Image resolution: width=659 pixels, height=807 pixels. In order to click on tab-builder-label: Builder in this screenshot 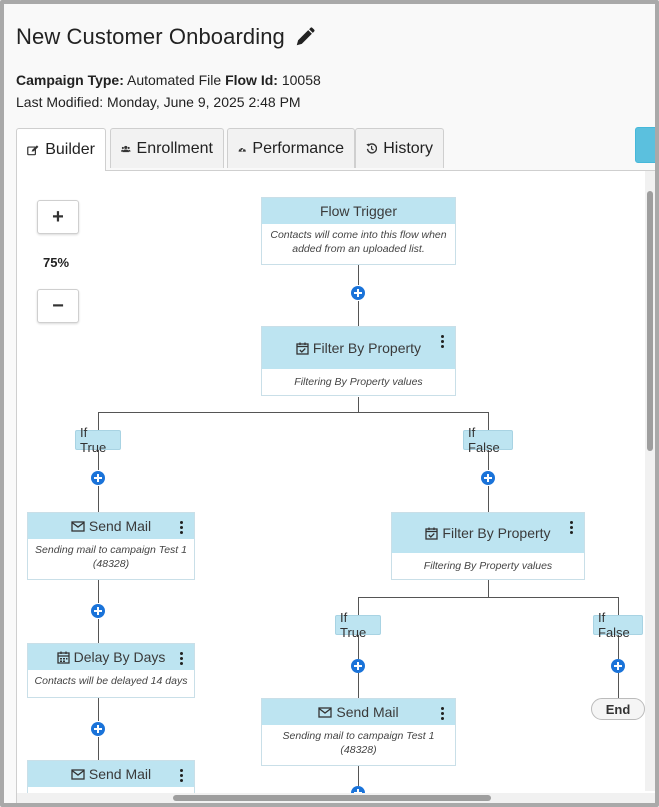, I will do `click(70, 149)`.